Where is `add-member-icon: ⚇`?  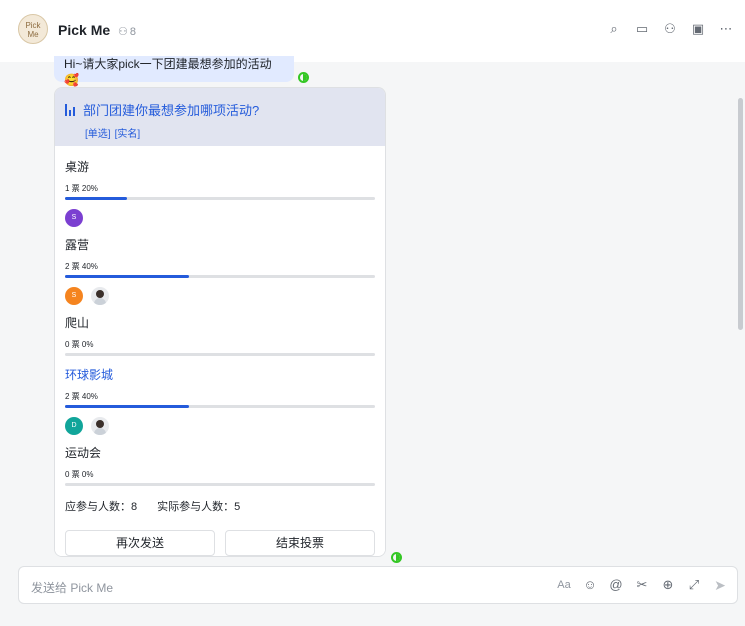
add-member-icon: ⚇ is located at coordinates (670, 29).